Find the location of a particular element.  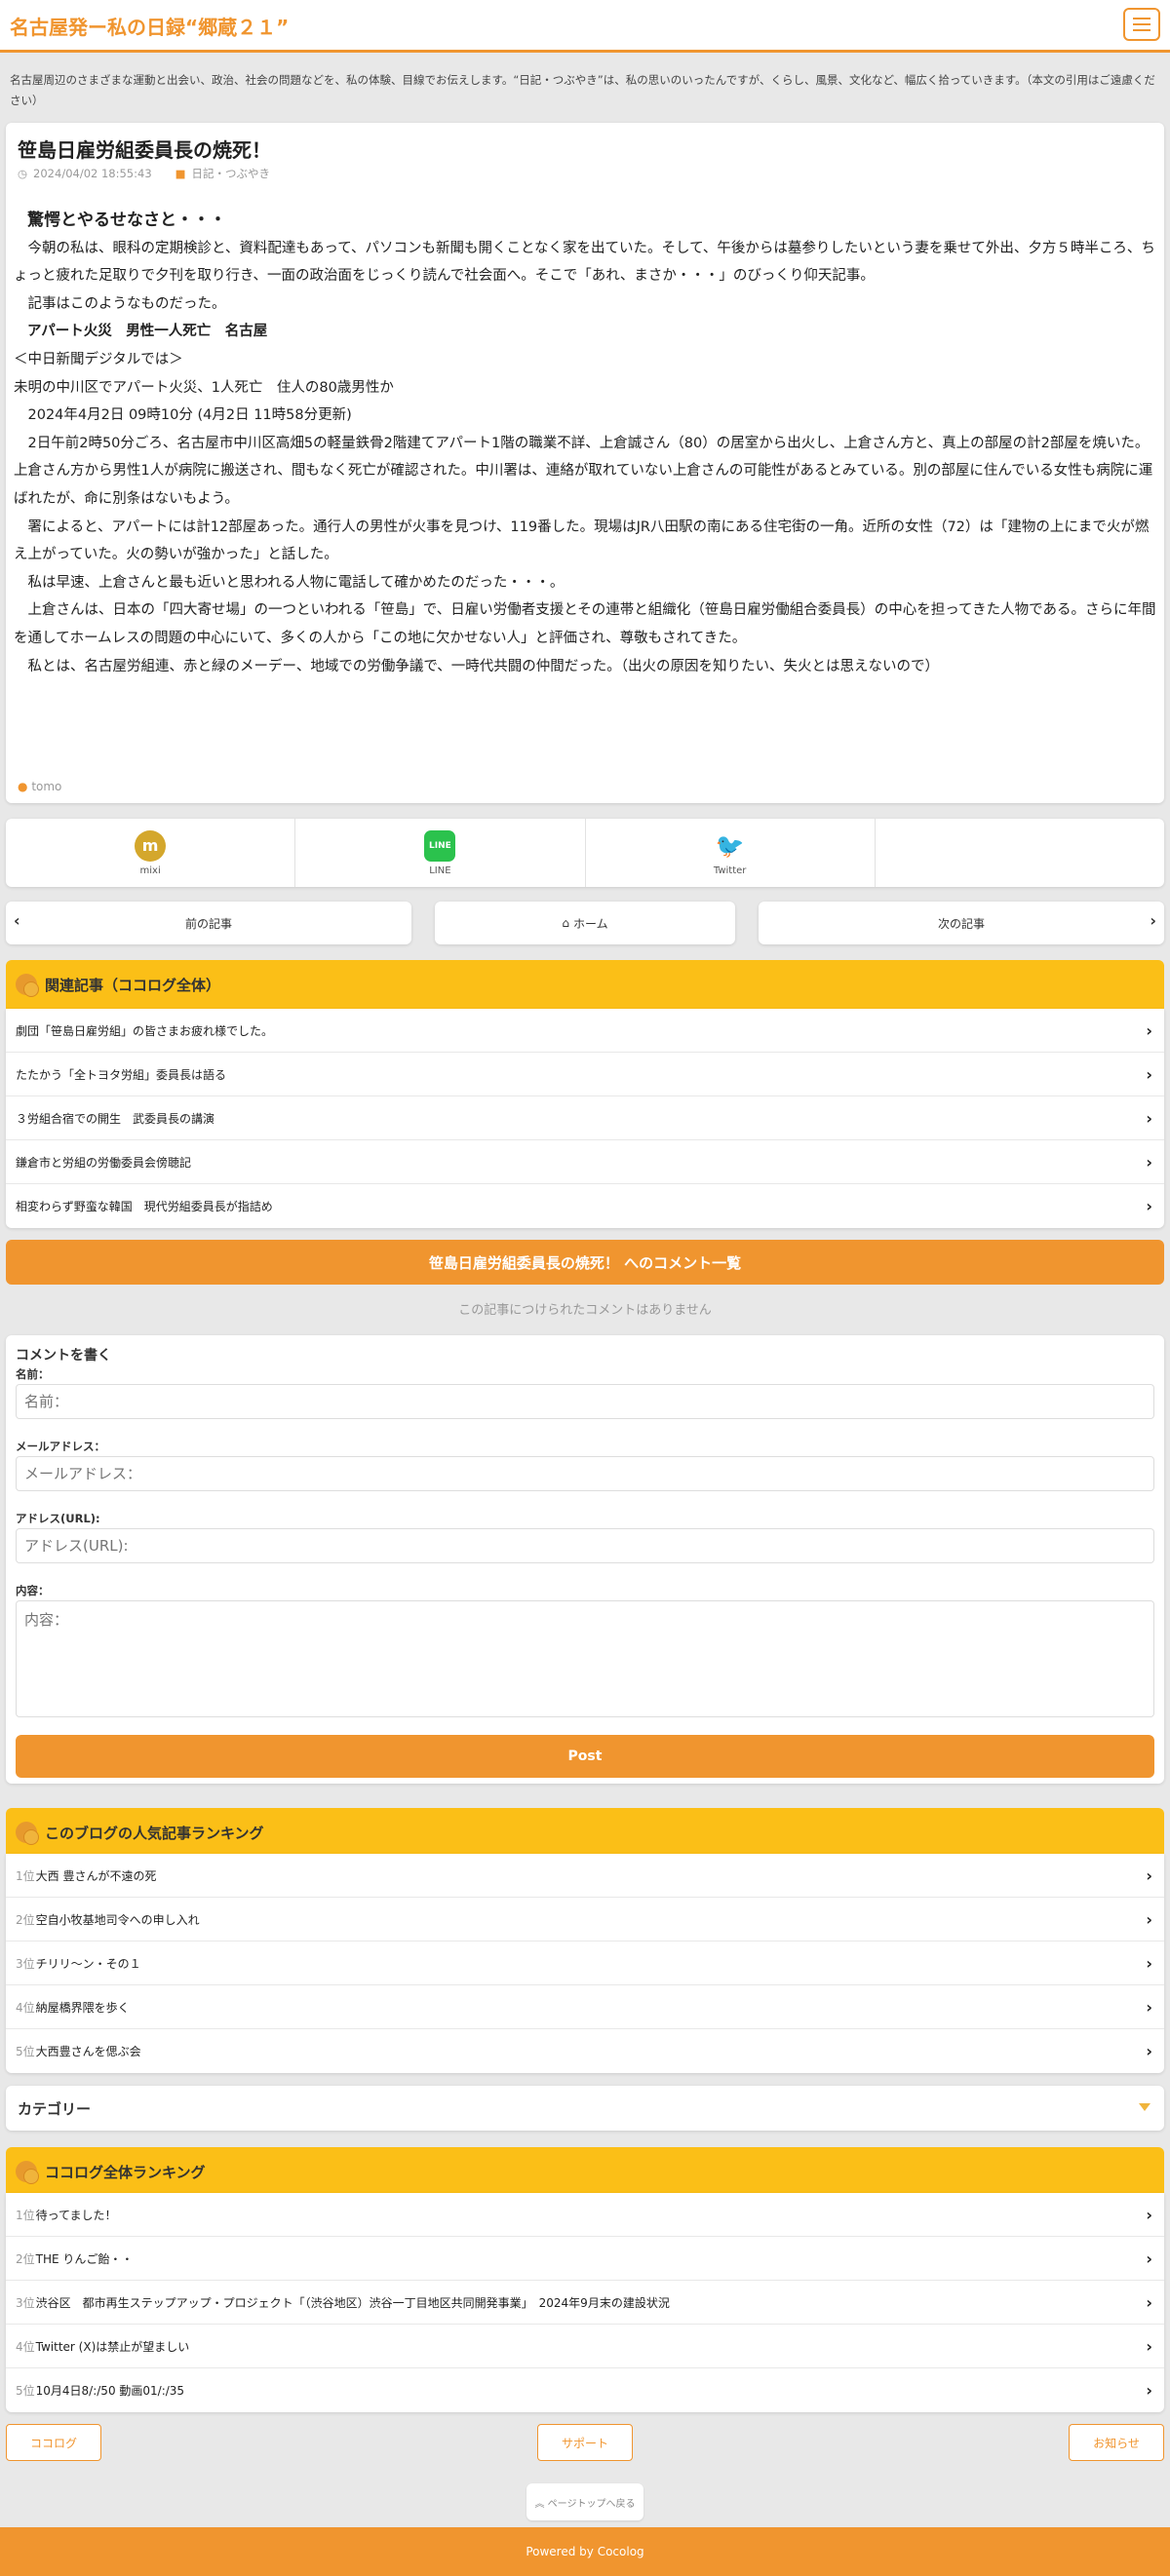

content-textarea is located at coordinates (585, 1658).